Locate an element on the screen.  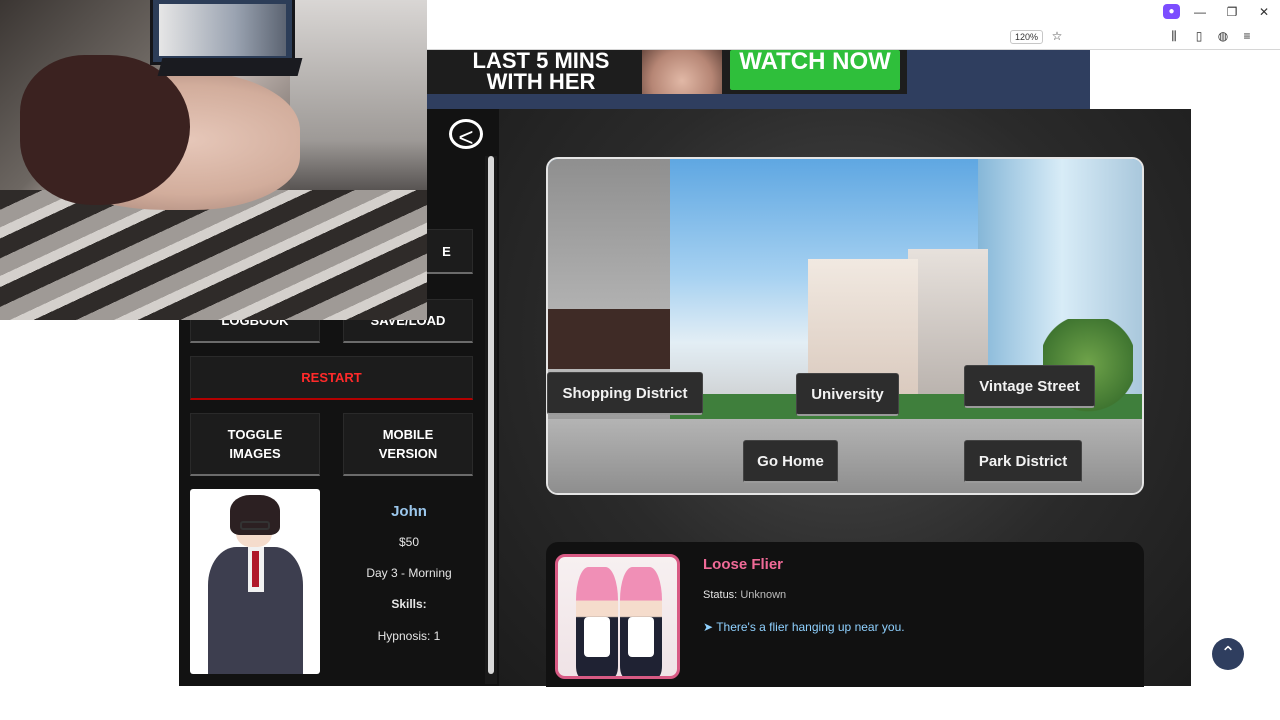
portrait-tie is located at coordinates (255, 569).